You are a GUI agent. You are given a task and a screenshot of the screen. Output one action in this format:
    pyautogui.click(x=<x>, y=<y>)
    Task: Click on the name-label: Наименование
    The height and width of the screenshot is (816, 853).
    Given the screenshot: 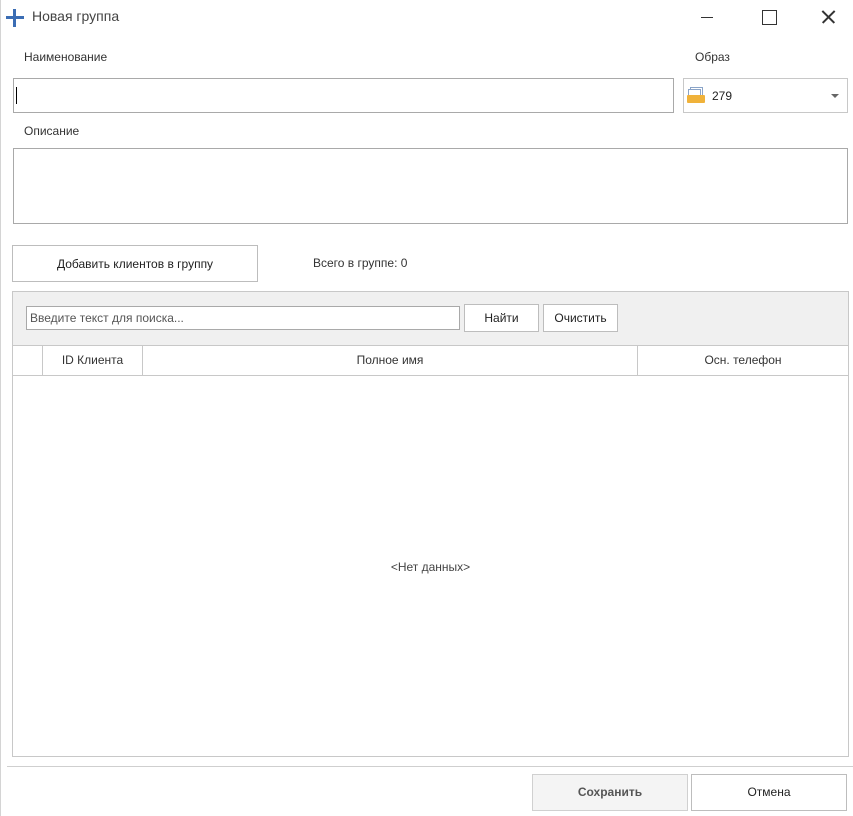 What is the action you would take?
    pyautogui.click(x=66, y=57)
    